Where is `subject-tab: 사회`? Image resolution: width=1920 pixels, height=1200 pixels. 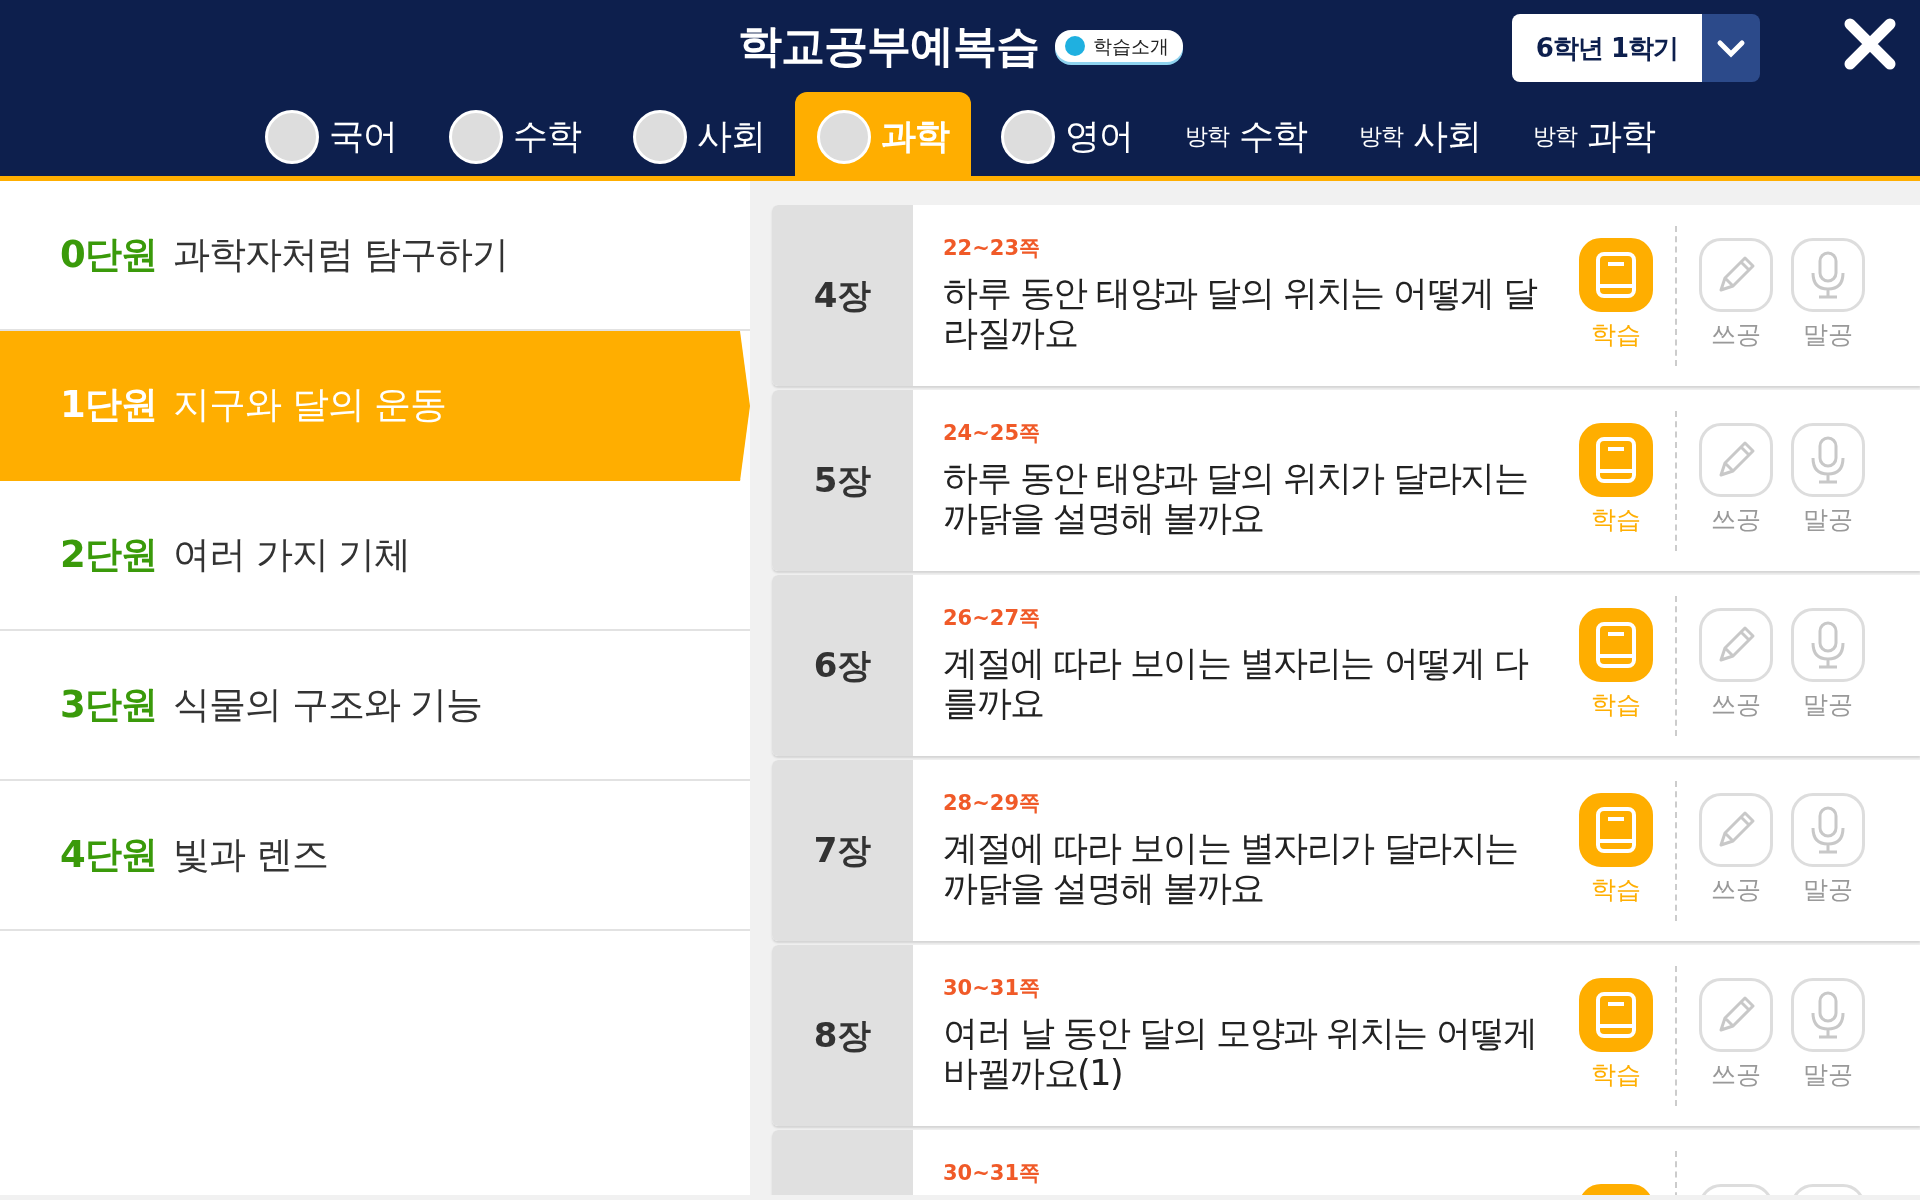 subject-tab: 사회 is located at coordinates (699, 136).